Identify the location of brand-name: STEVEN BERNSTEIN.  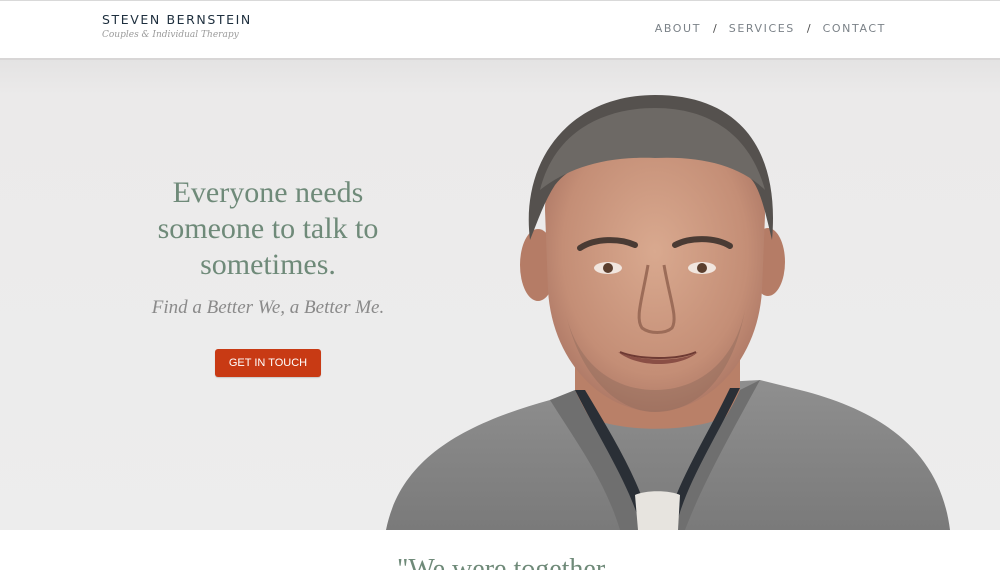
(177, 19).